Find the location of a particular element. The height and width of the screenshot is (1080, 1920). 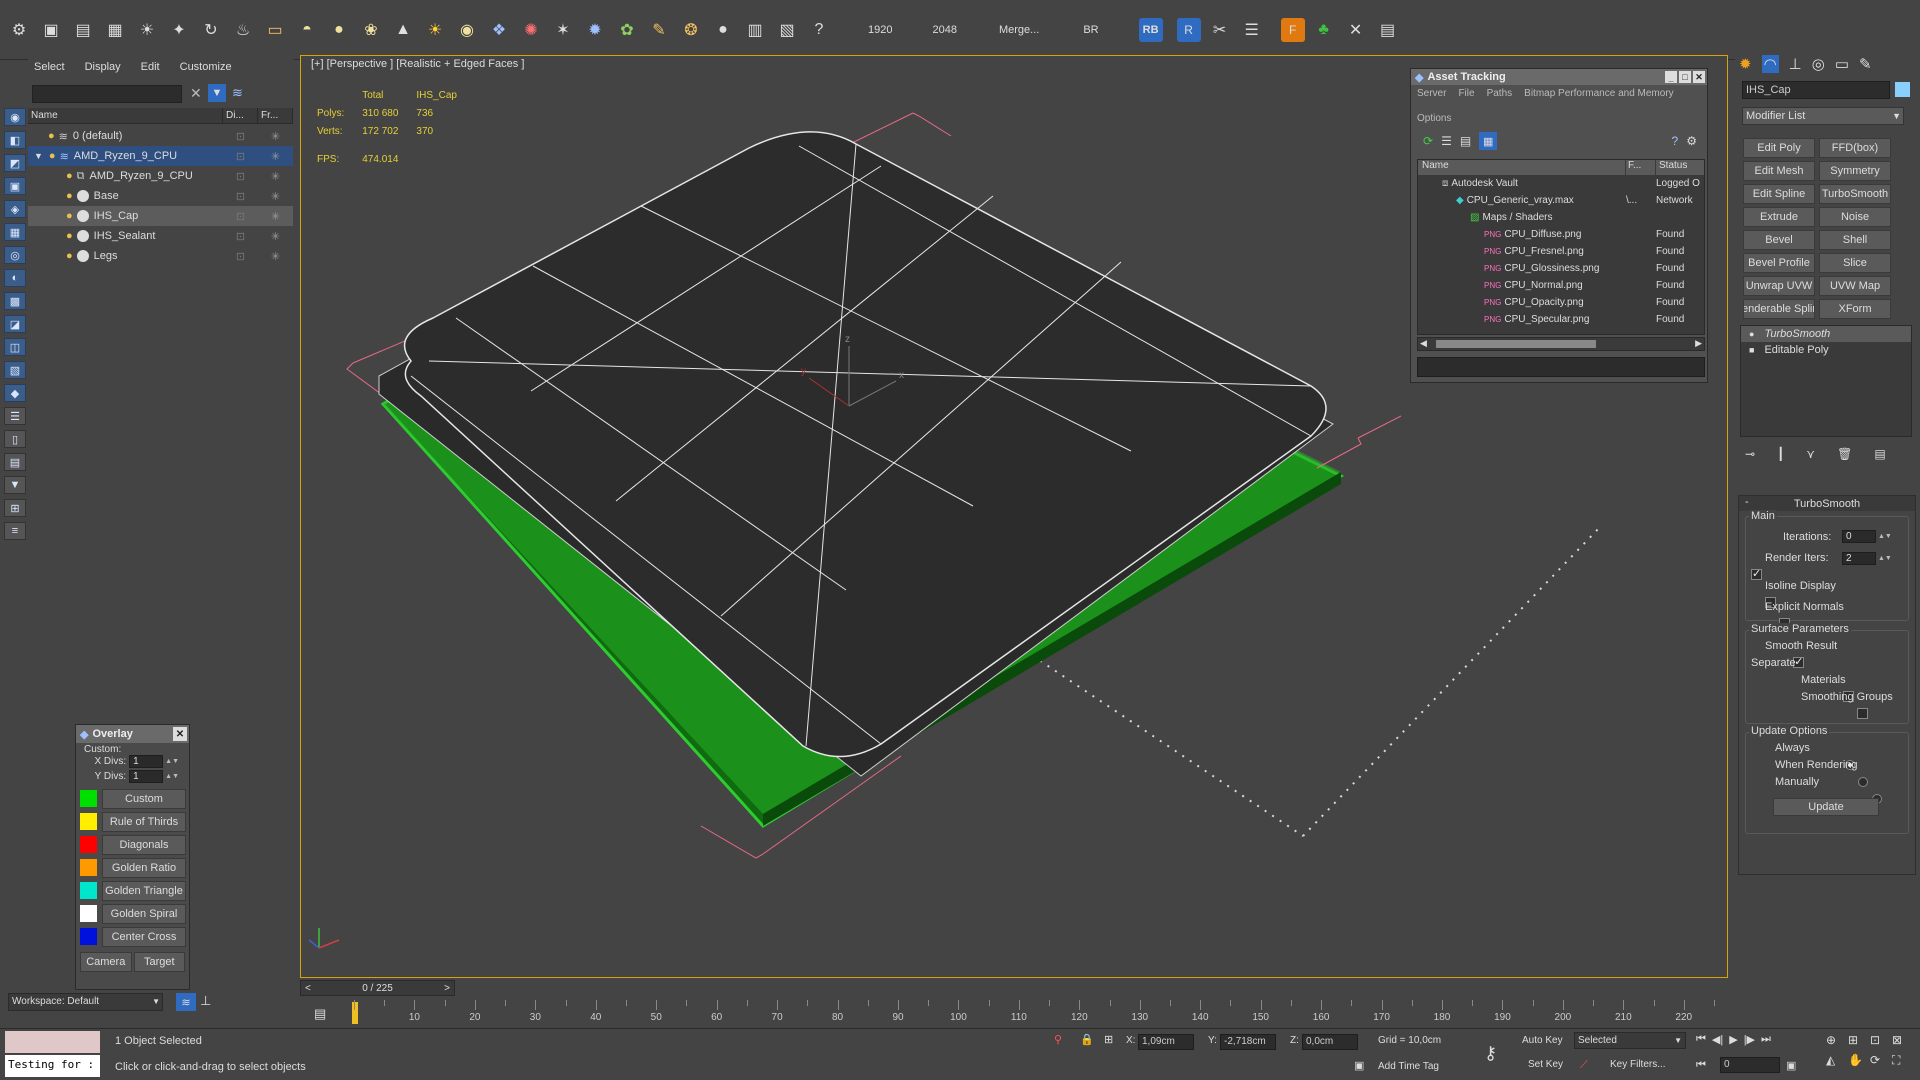

zoom-all-icon: ⊞ is located at coordinates (1859, 1040).